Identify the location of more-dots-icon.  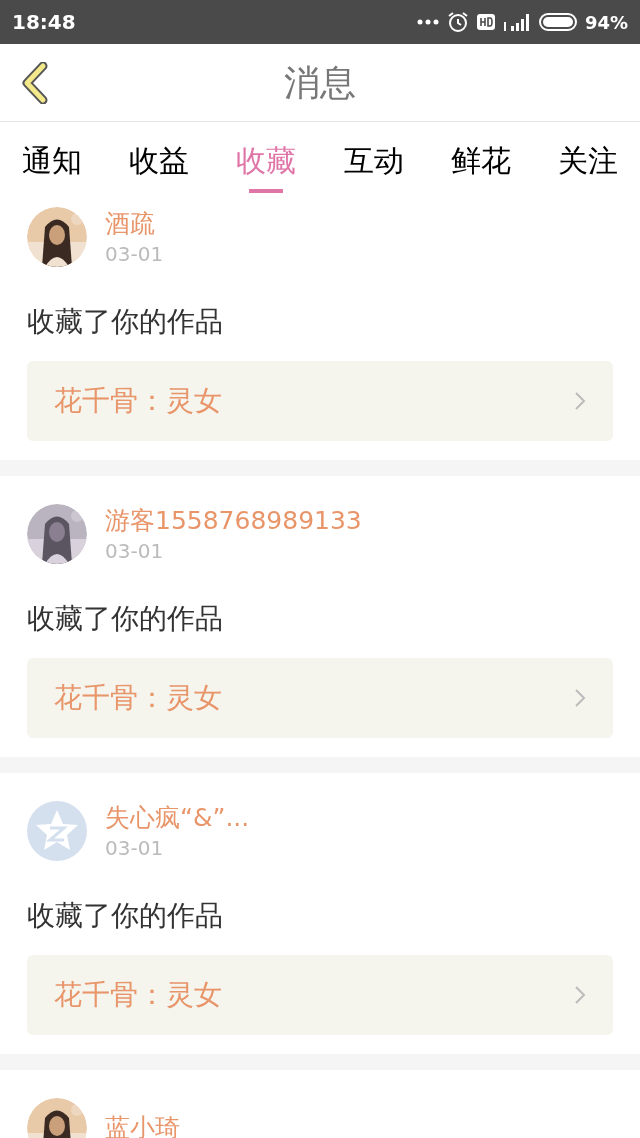
(427, 22).